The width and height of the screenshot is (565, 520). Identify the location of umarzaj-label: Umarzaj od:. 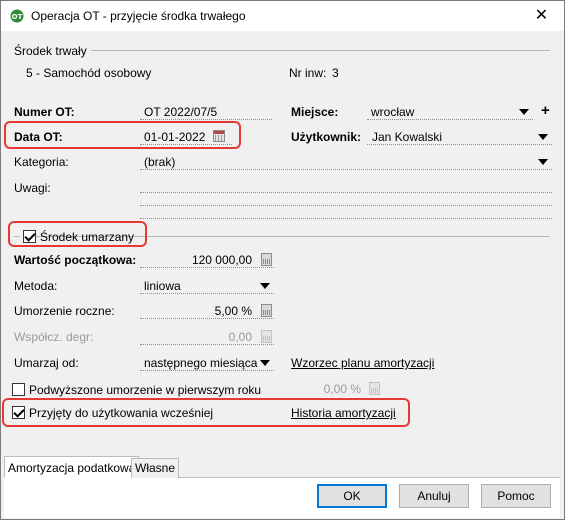
(46, 363).